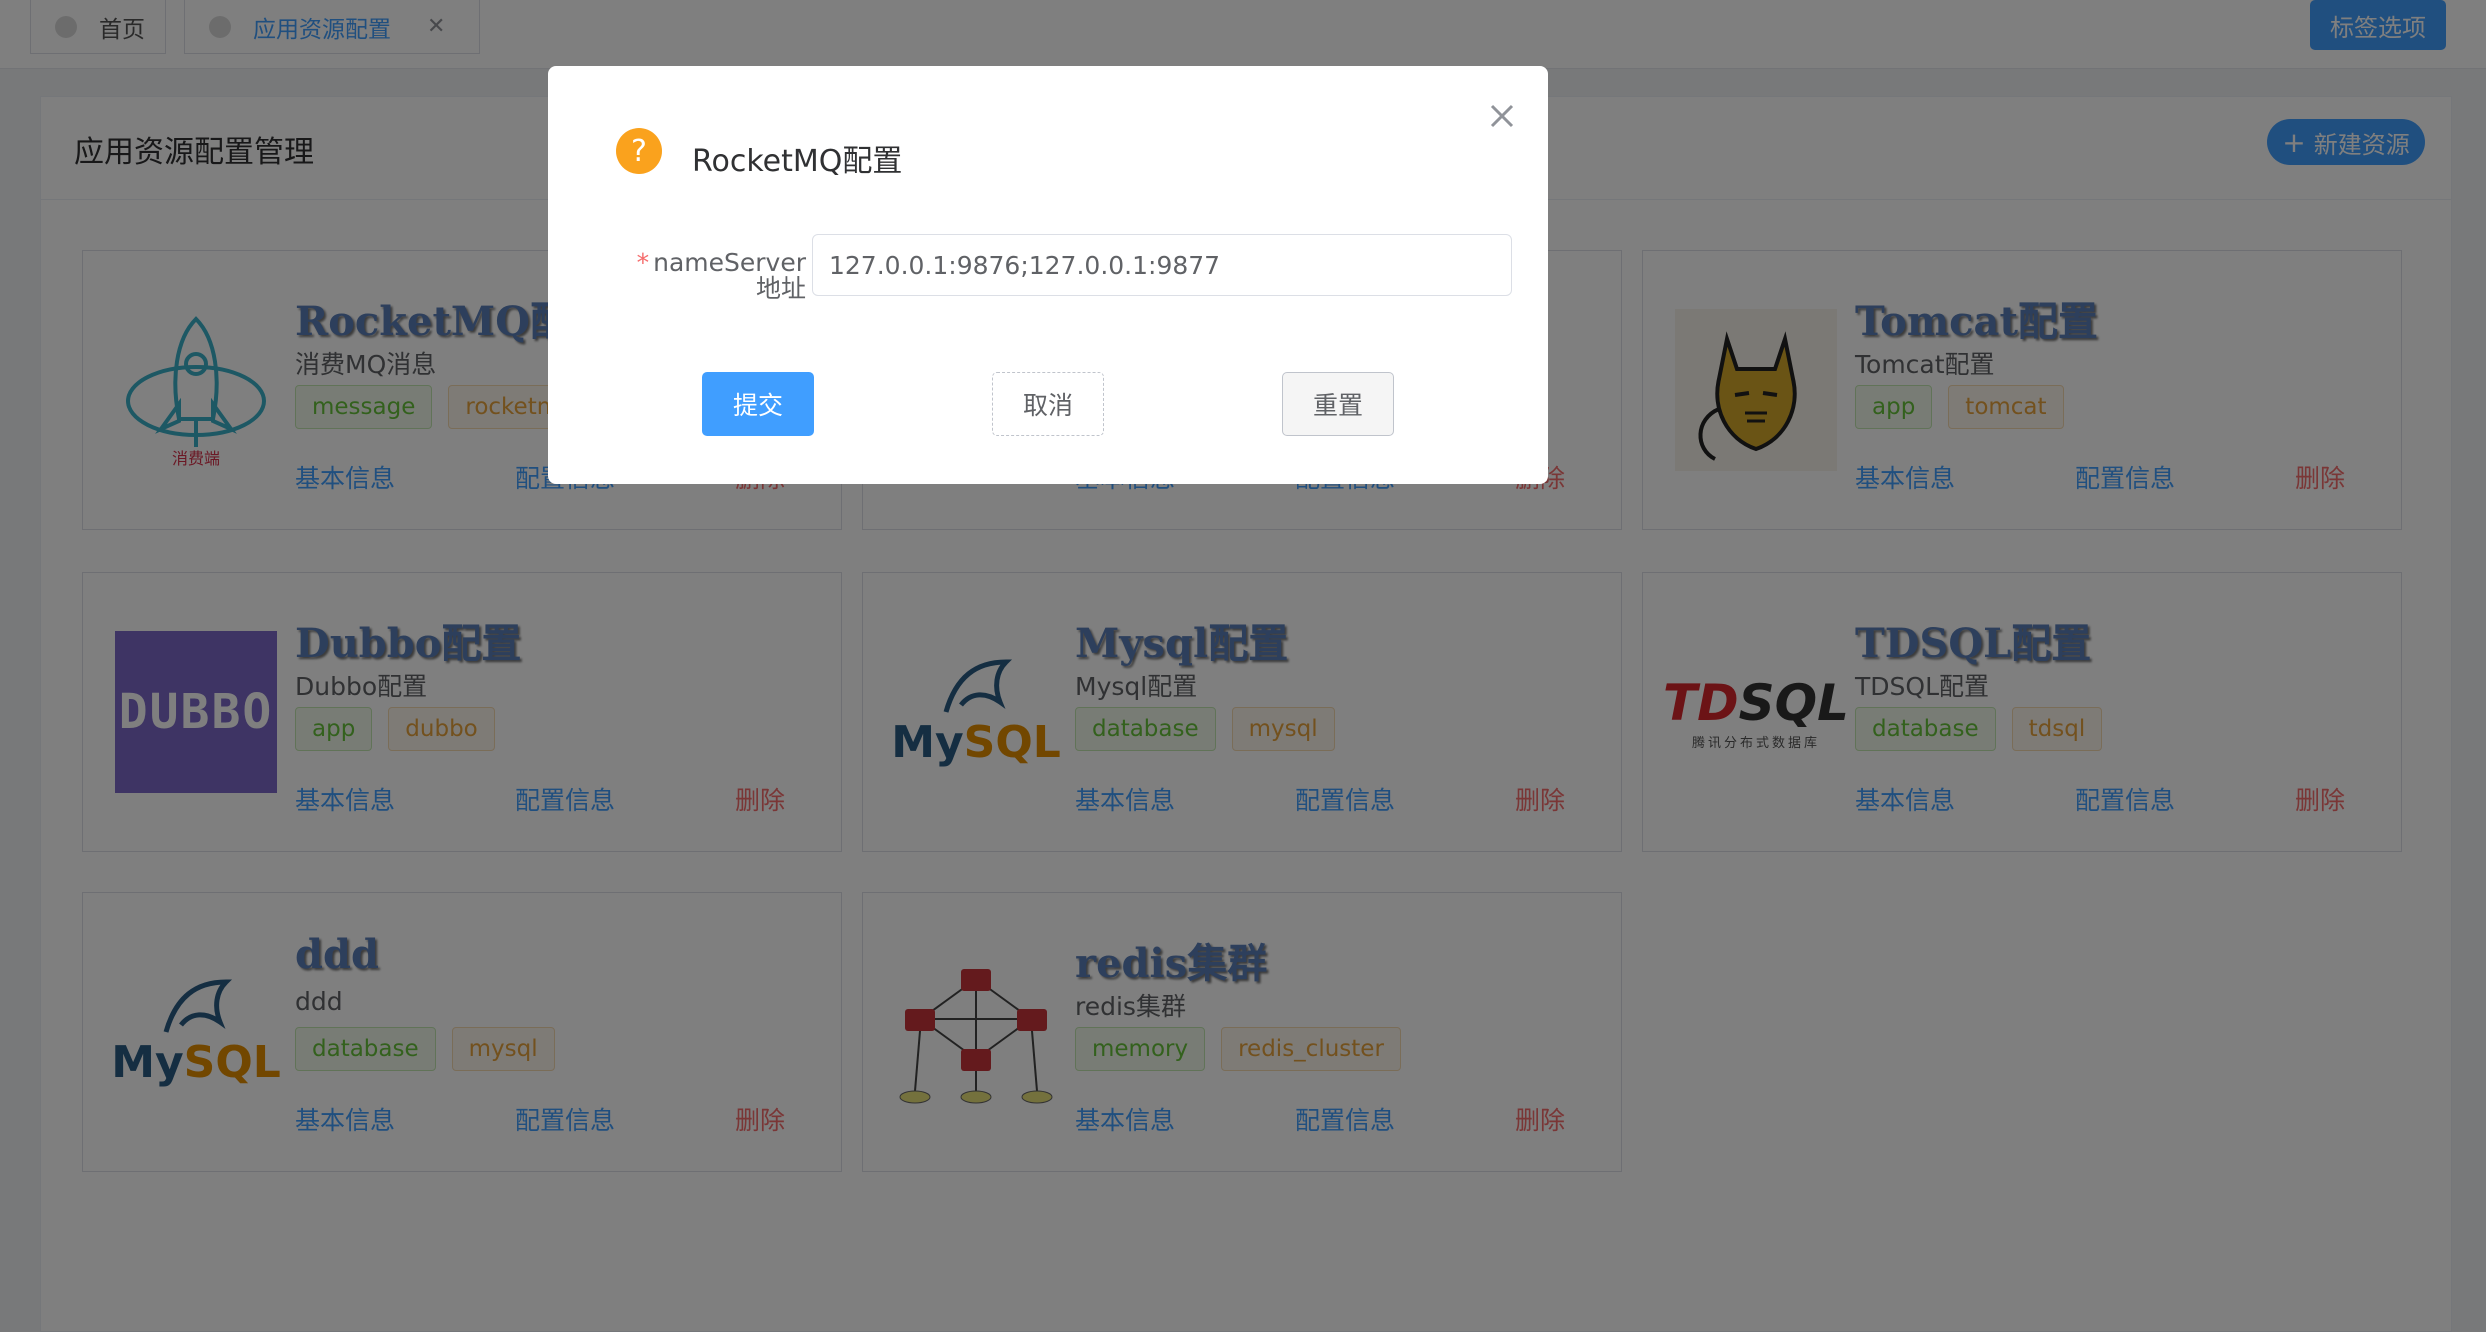  What do you see at coordinates (758, 404) in the screenshot?
I see `submit-button: 提交` at bounding box center [758, 404].